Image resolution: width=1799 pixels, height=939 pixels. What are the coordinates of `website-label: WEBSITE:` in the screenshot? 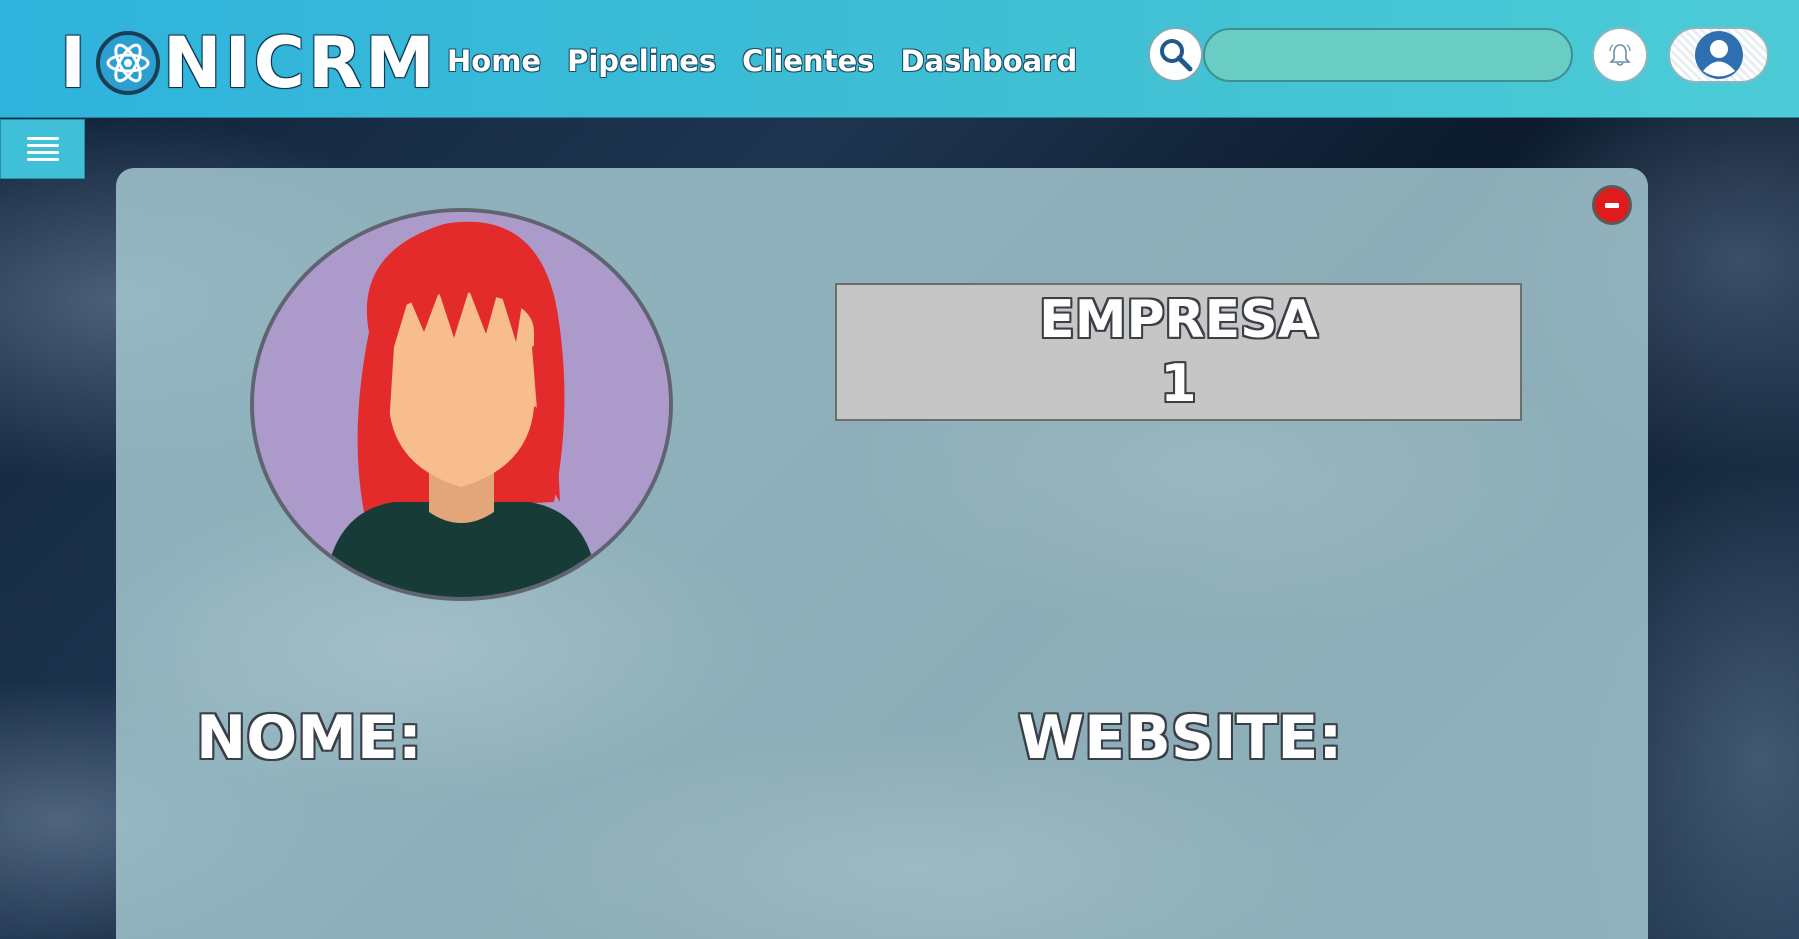 It's located at (1180, 738).